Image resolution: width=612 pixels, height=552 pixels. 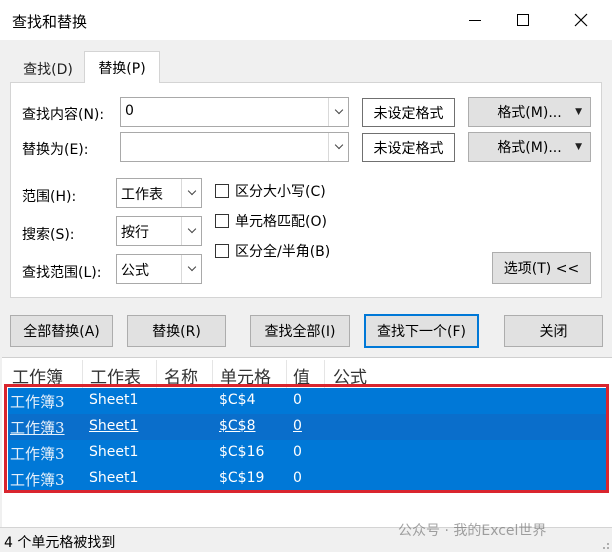 What do you see at coordinates (61, 331) in the screenshot?
I see `replace-all-button: 全部替换(A)` at bounding box center [61, 331].